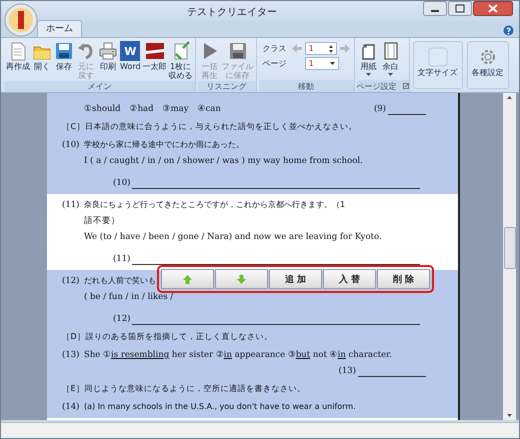  I want to click on group-label: メイン, so click(99, 86).